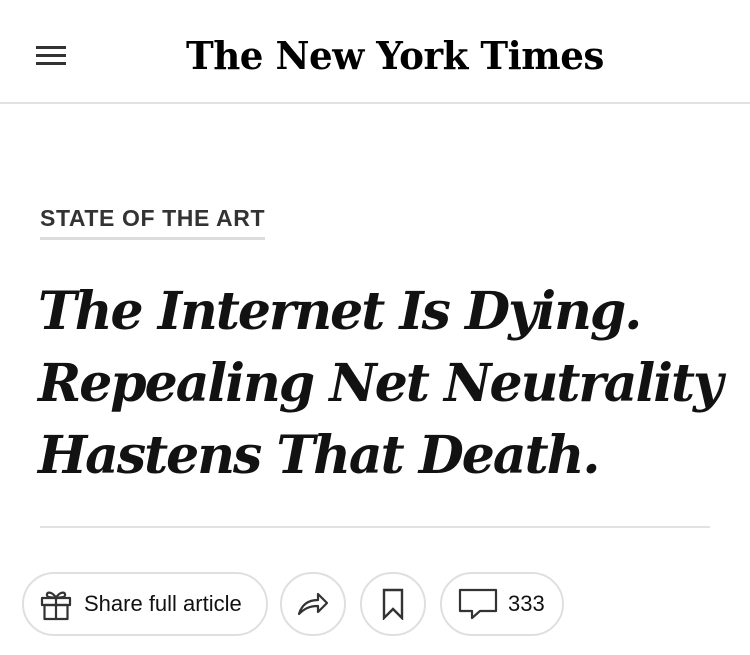 The image size is (750, 655). What do you see at coordinates (502, 604) in the screenshot?
I see `comments-button: 333` at bounding box center [502, 604].